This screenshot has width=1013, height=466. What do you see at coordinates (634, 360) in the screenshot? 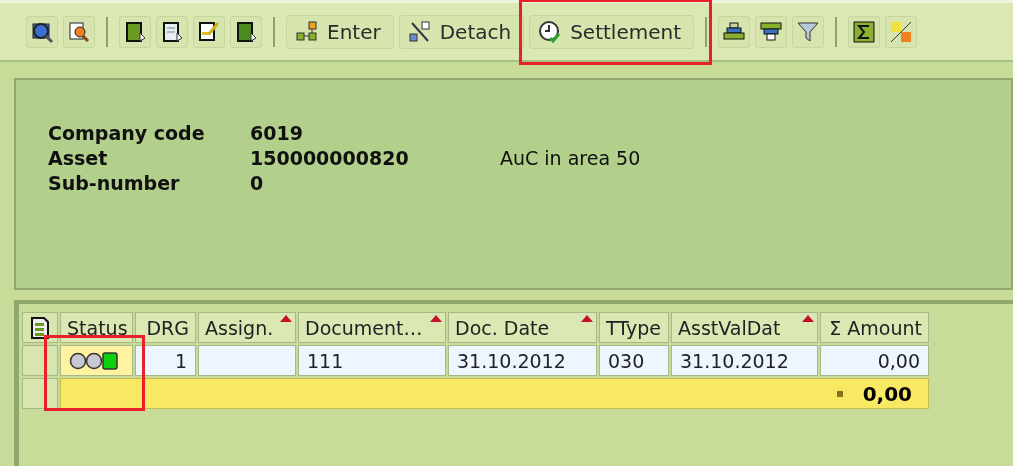
I see `table-cell: 030` at bounding box center [634, 360].